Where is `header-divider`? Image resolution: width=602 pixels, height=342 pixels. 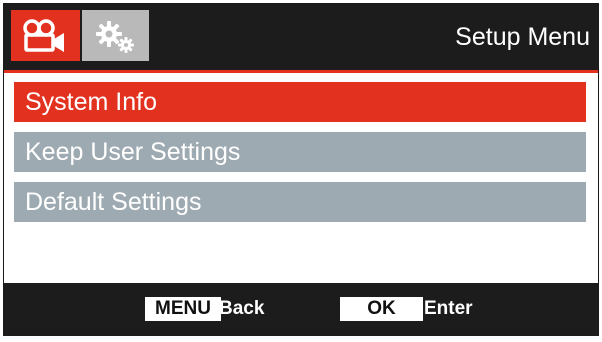
header-divider is located at coordinates (301, 71).